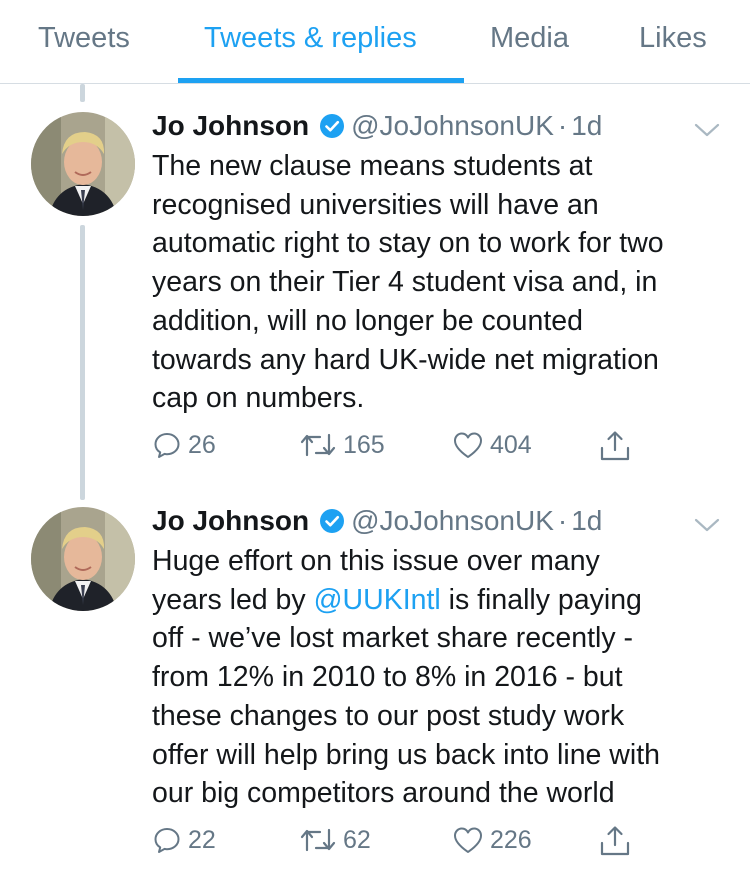 The image size is (750, 877). What do you see at coordinates (258, 398) in the screenshot?
I see `tweet-text-line: cap on numbers.` at bounding box center [258, 398].